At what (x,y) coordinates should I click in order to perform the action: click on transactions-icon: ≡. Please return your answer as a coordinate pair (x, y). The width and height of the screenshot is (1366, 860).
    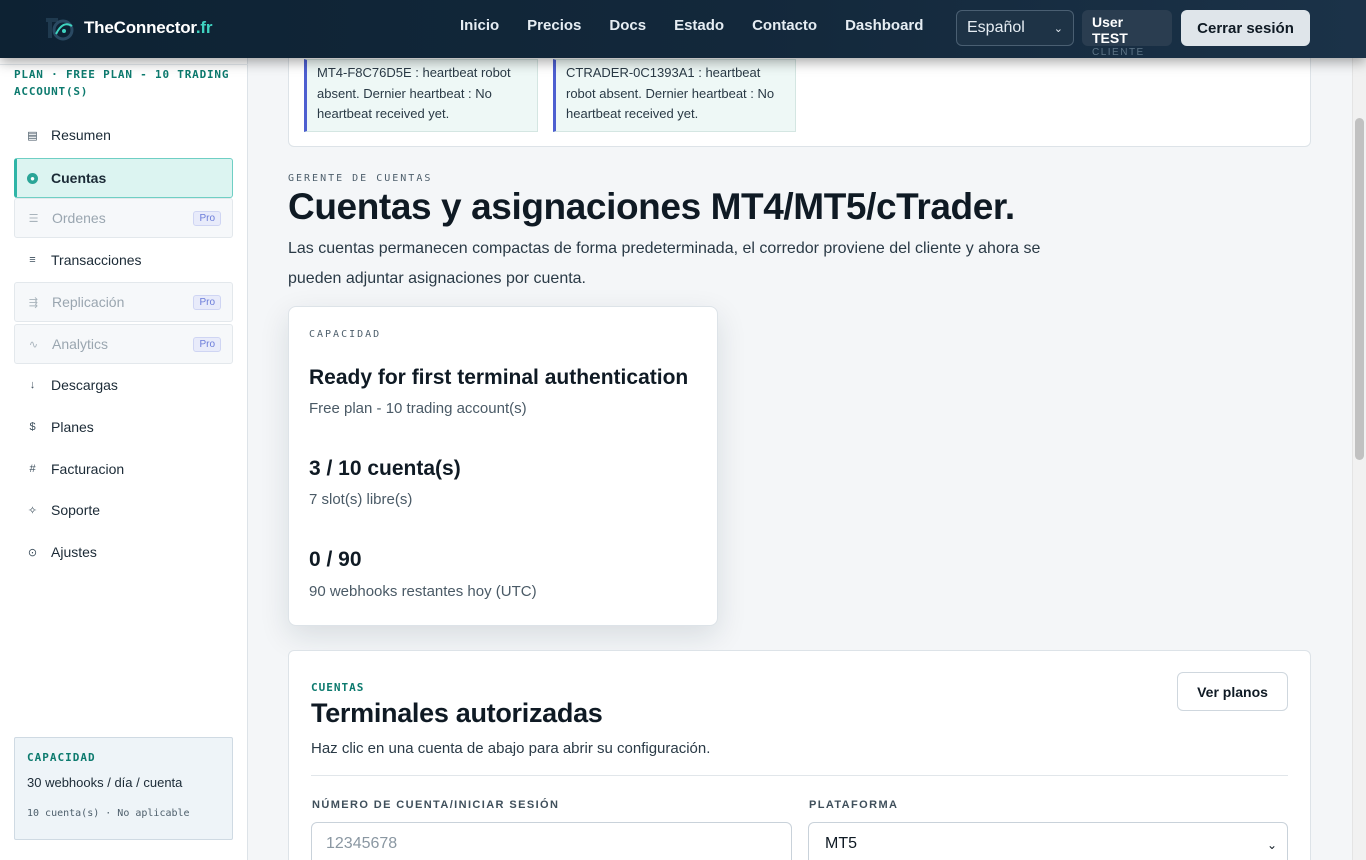
    Looking at the image, I should click on (32, 260).